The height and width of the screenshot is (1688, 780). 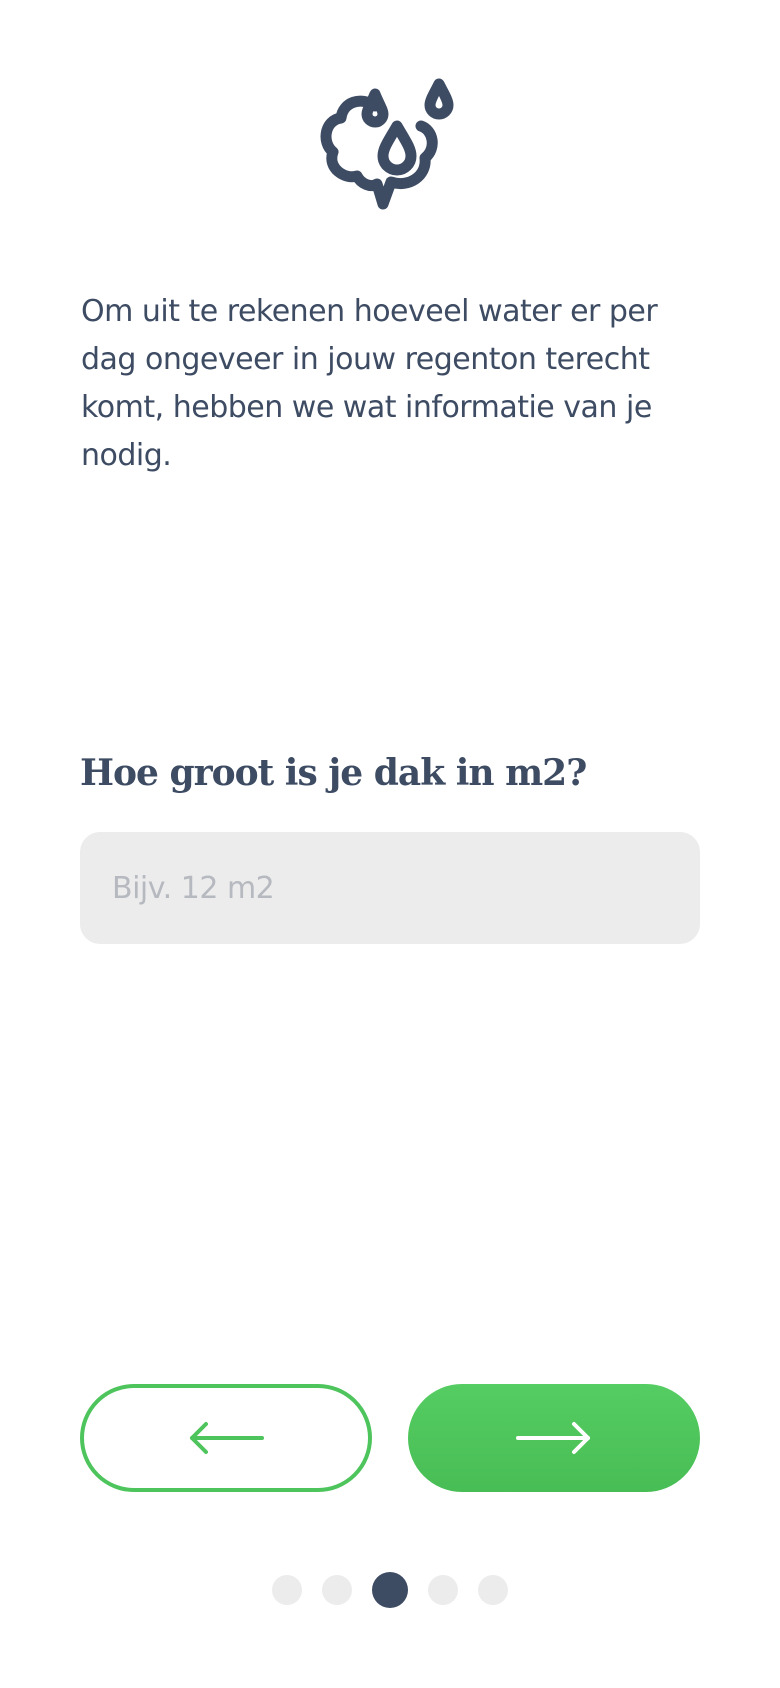 I want to click on arrow-right-icon, so click(x=553, y=1438).